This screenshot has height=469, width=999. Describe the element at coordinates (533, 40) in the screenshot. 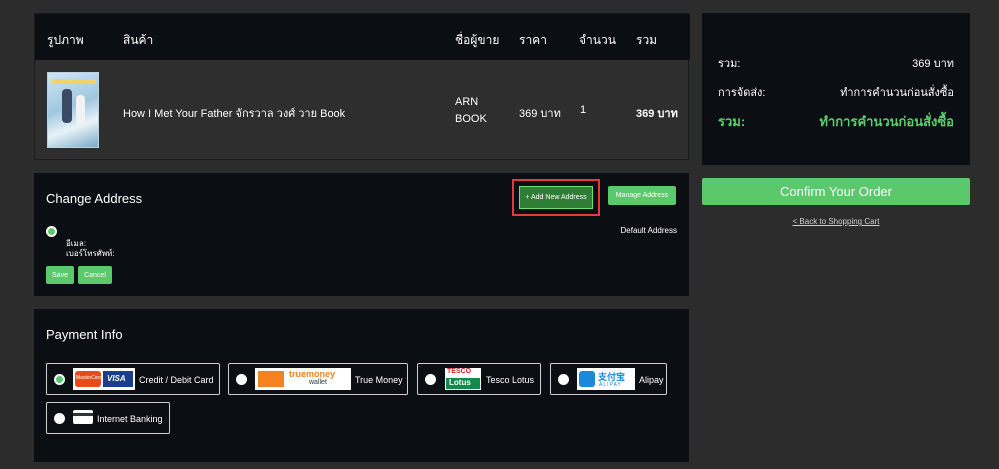

I see `header-price: ราคา` at that location.